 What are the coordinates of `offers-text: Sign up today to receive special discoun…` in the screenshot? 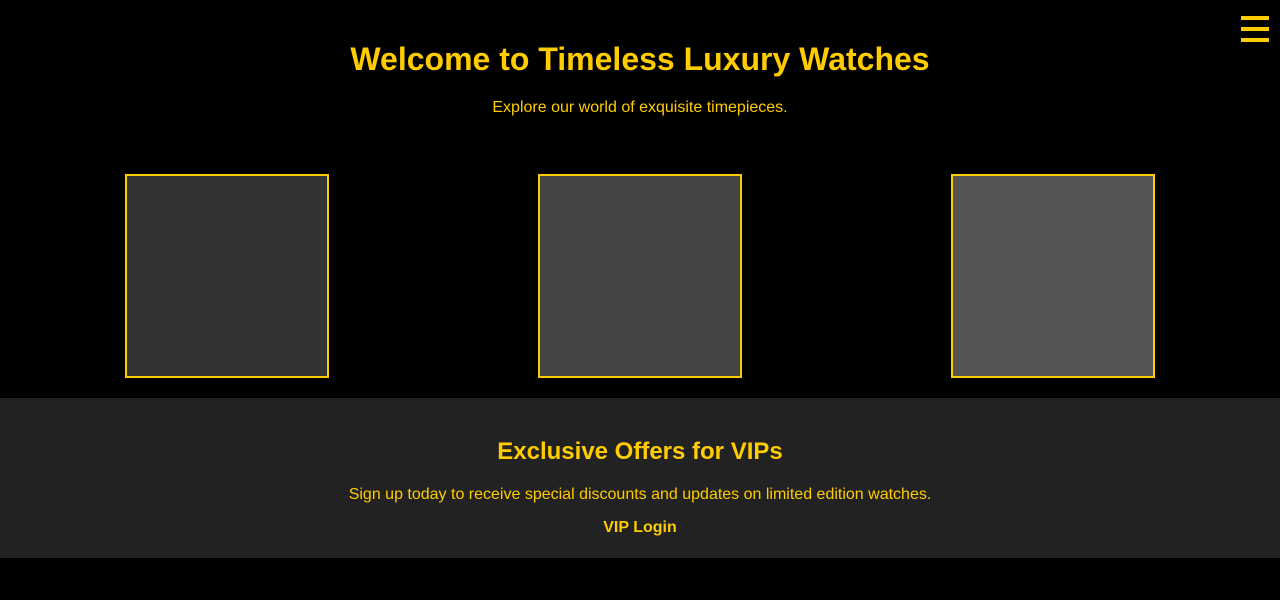 It's located at (640, 494).